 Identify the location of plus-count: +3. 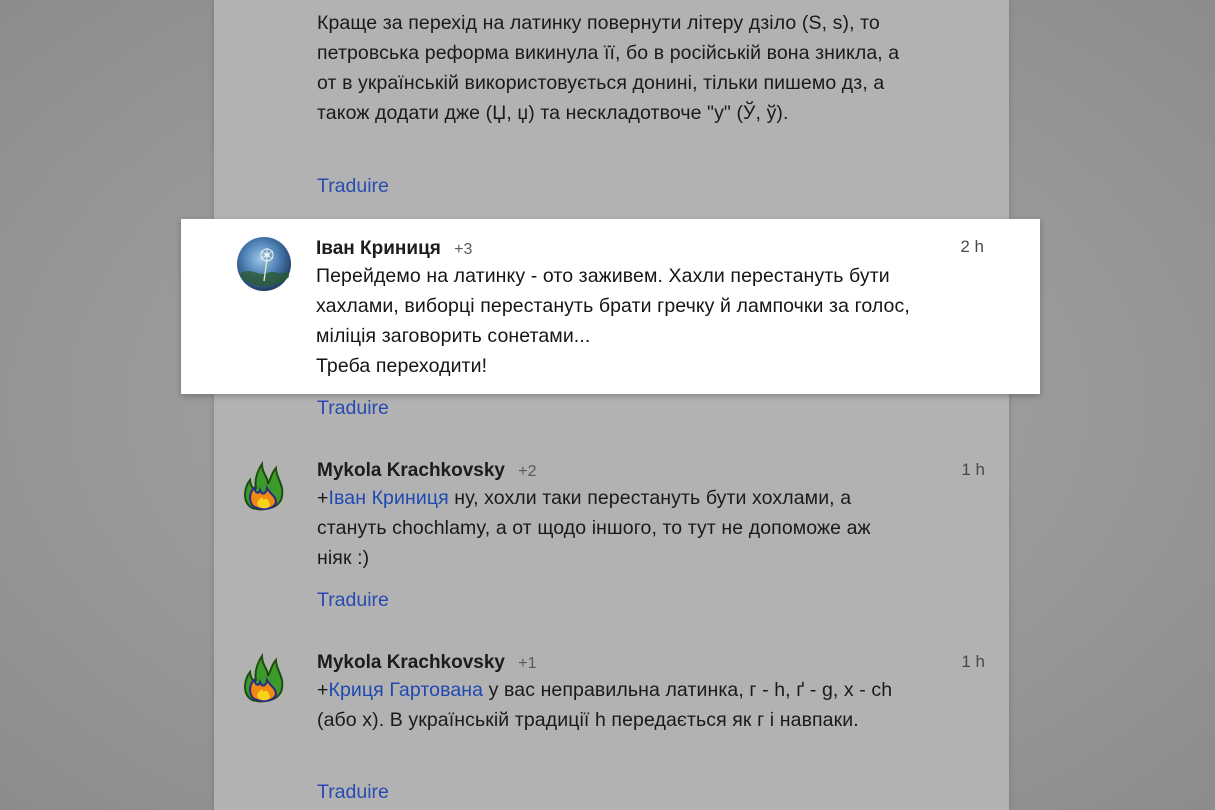
(463, 249).